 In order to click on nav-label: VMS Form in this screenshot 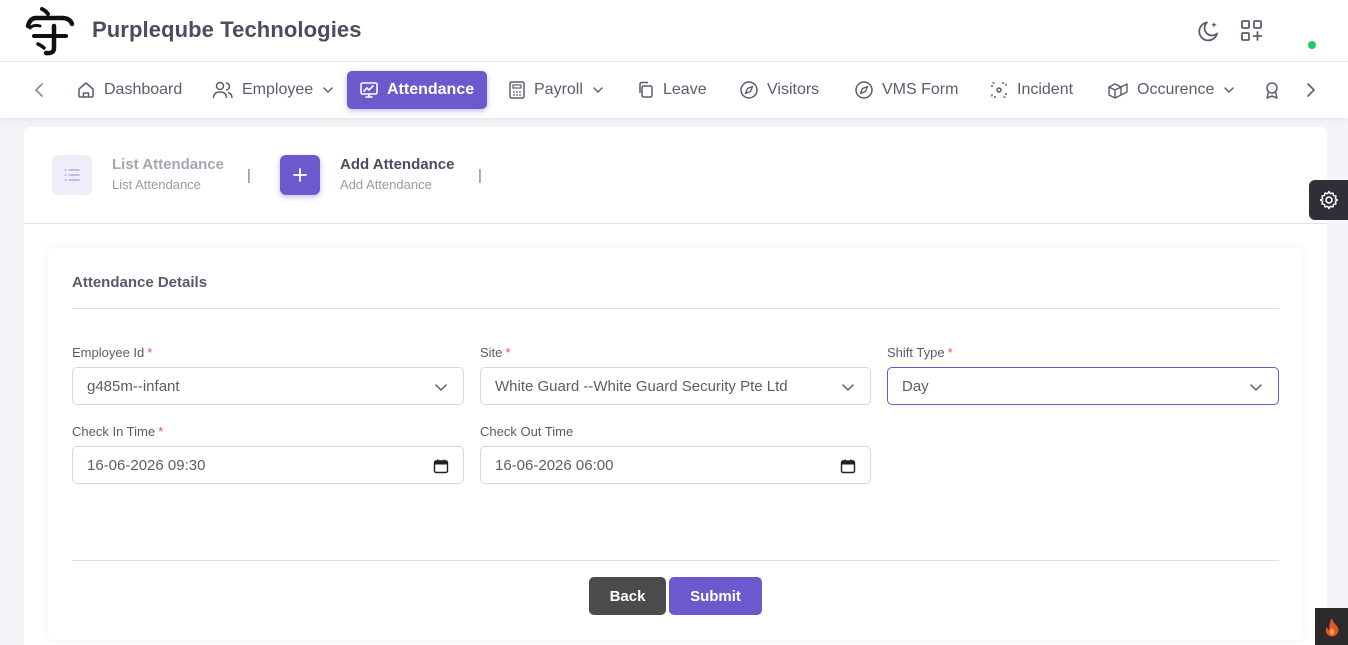, I will do `click(920, 89)`.